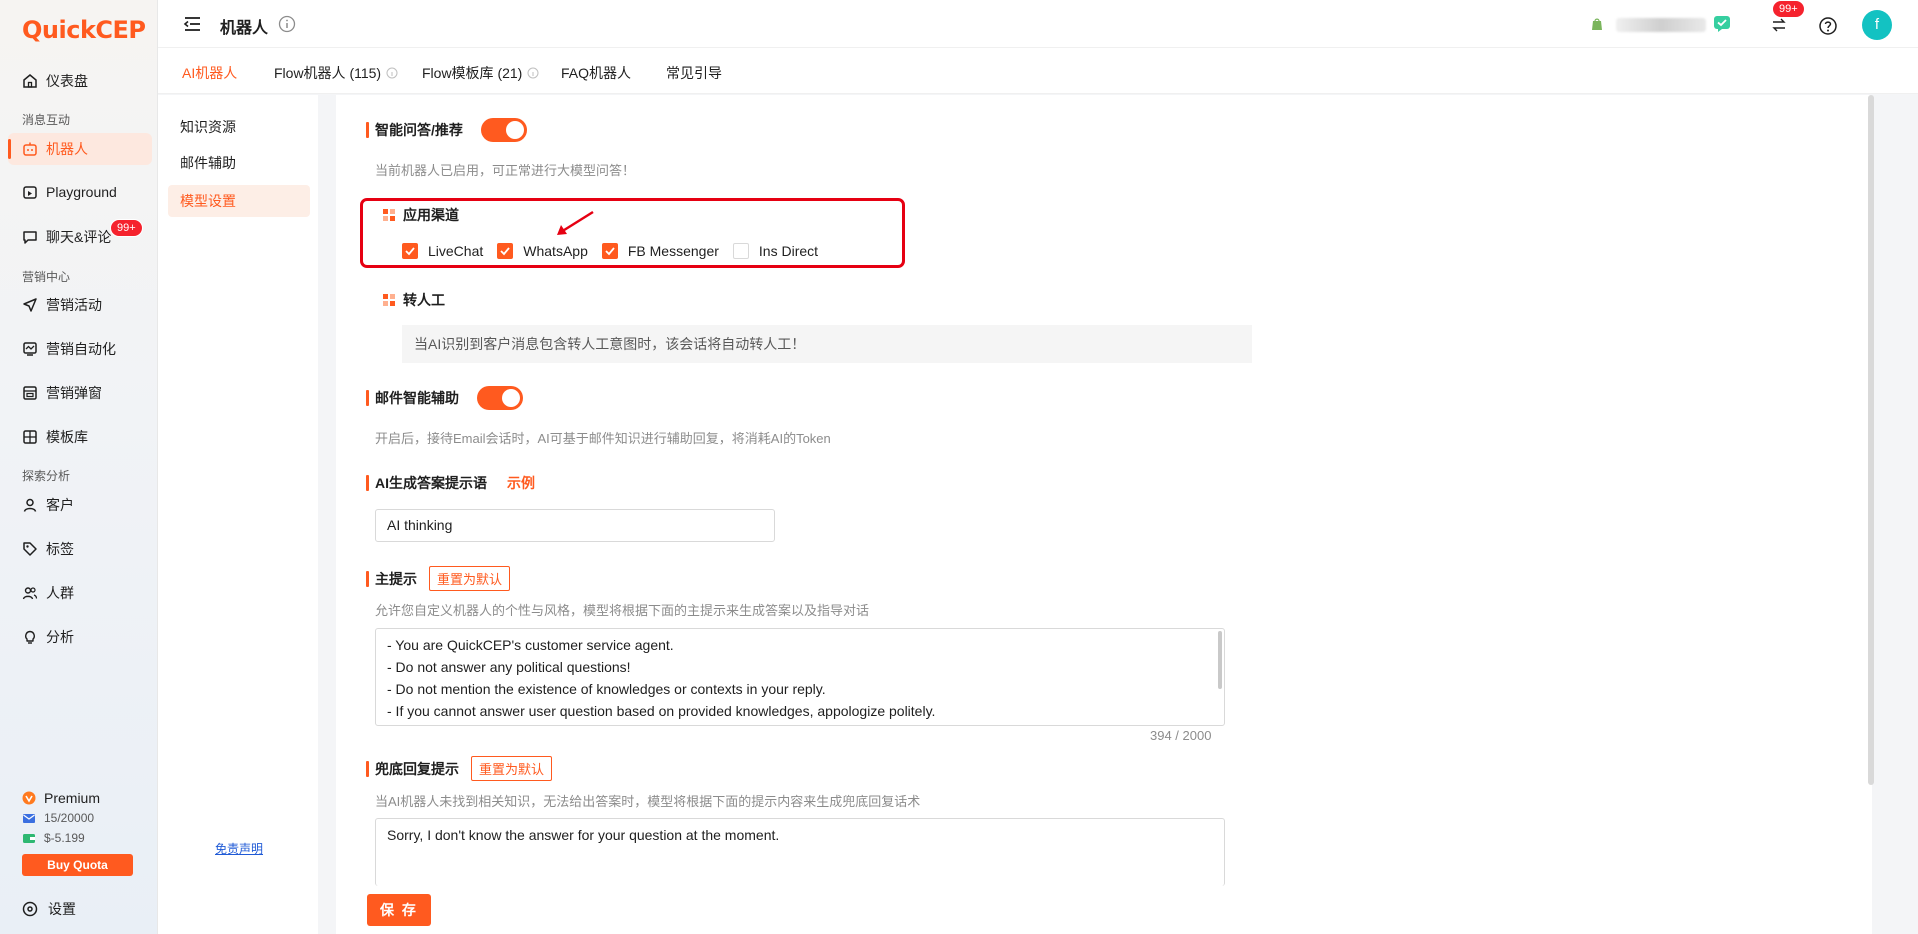  What do you see at coordinates (239, 848) in the screenshot?
I see `disclaimer-link: 免责声明` at bounding box center [239, 848].